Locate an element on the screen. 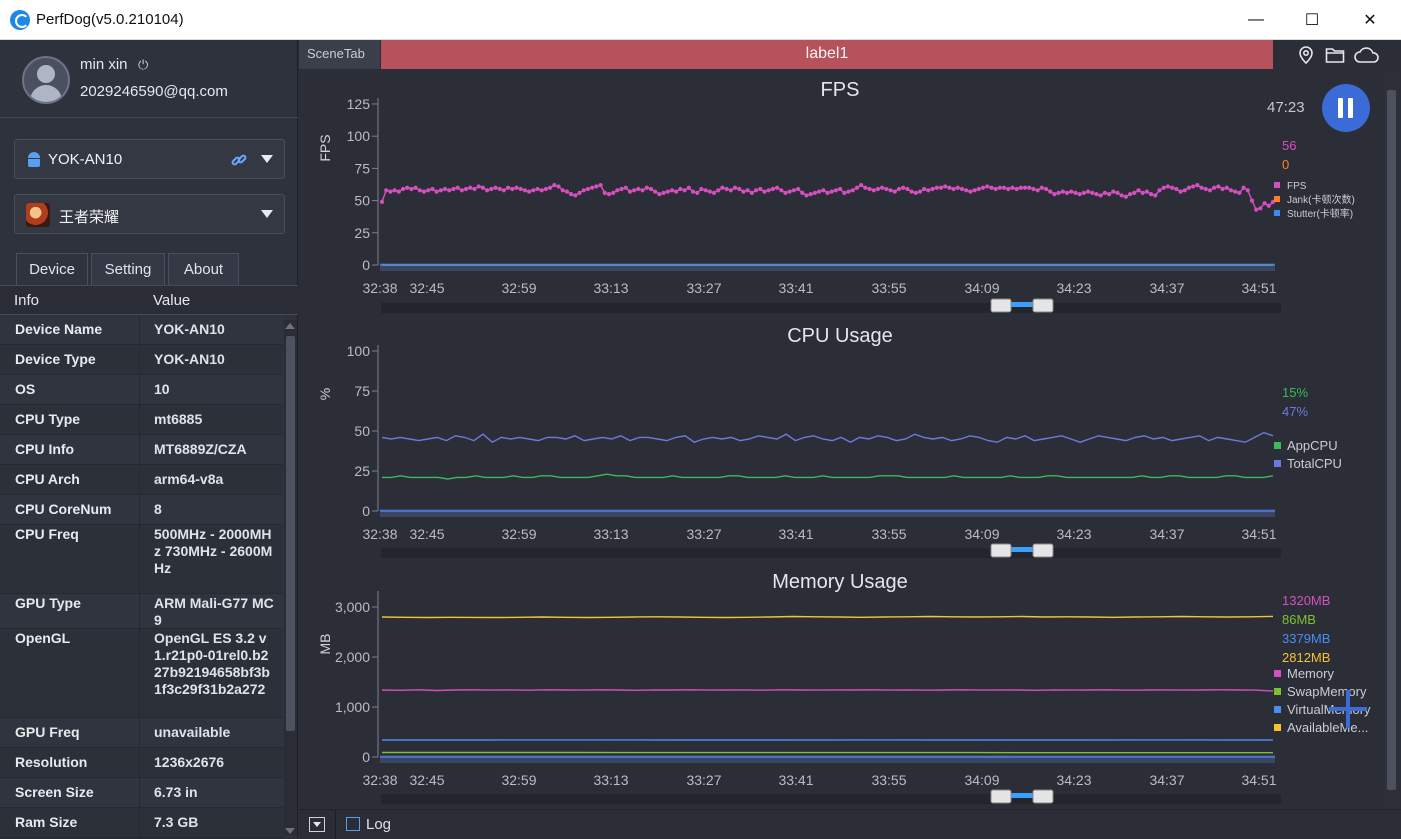  info-key: CPU Info is located at coordinates (70, 449).